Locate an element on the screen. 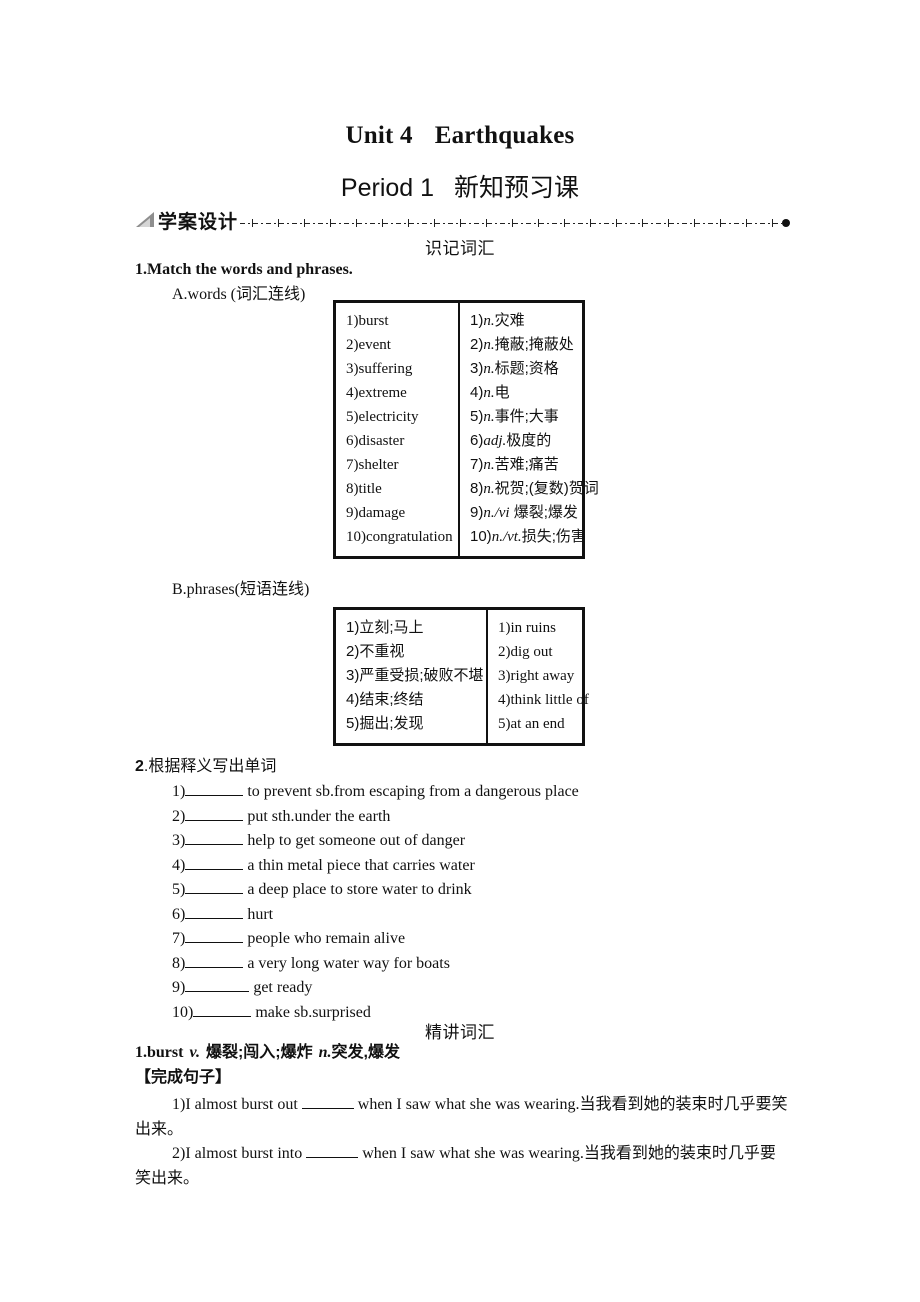 This screenshot has width=920, height=1302. phrases-column-chinese: 1)立刻;马上 2)不重视 3)严重受损;破败不堪 4)结束;终结 5)掘出;发现 is located at coordinates (412, 676).